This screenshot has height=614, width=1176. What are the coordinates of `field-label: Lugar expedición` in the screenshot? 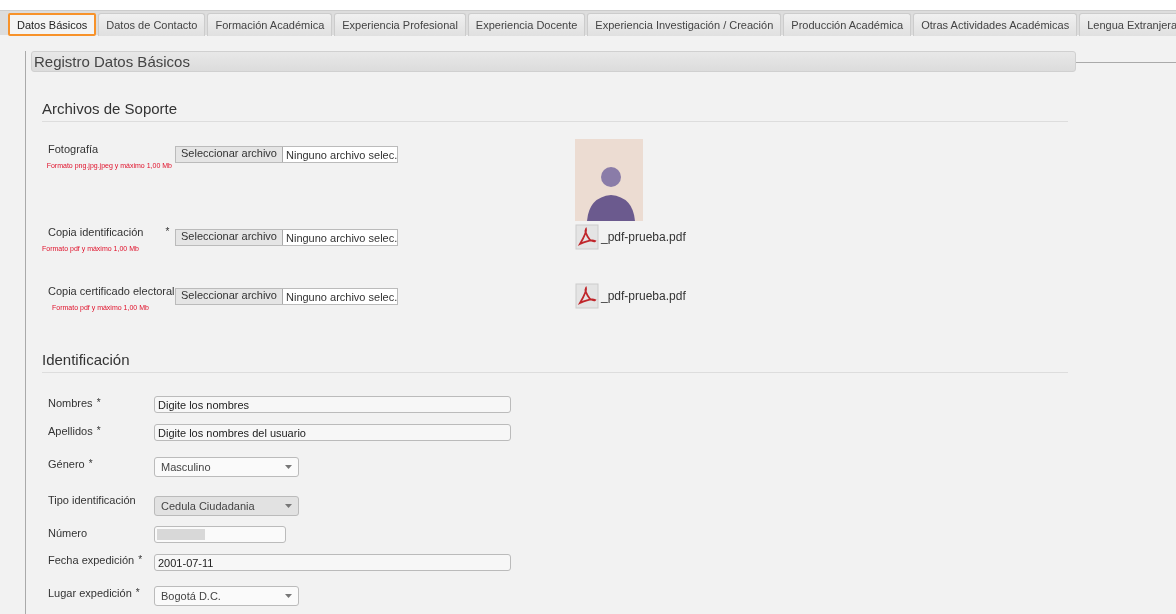 It's located at (90, 593).